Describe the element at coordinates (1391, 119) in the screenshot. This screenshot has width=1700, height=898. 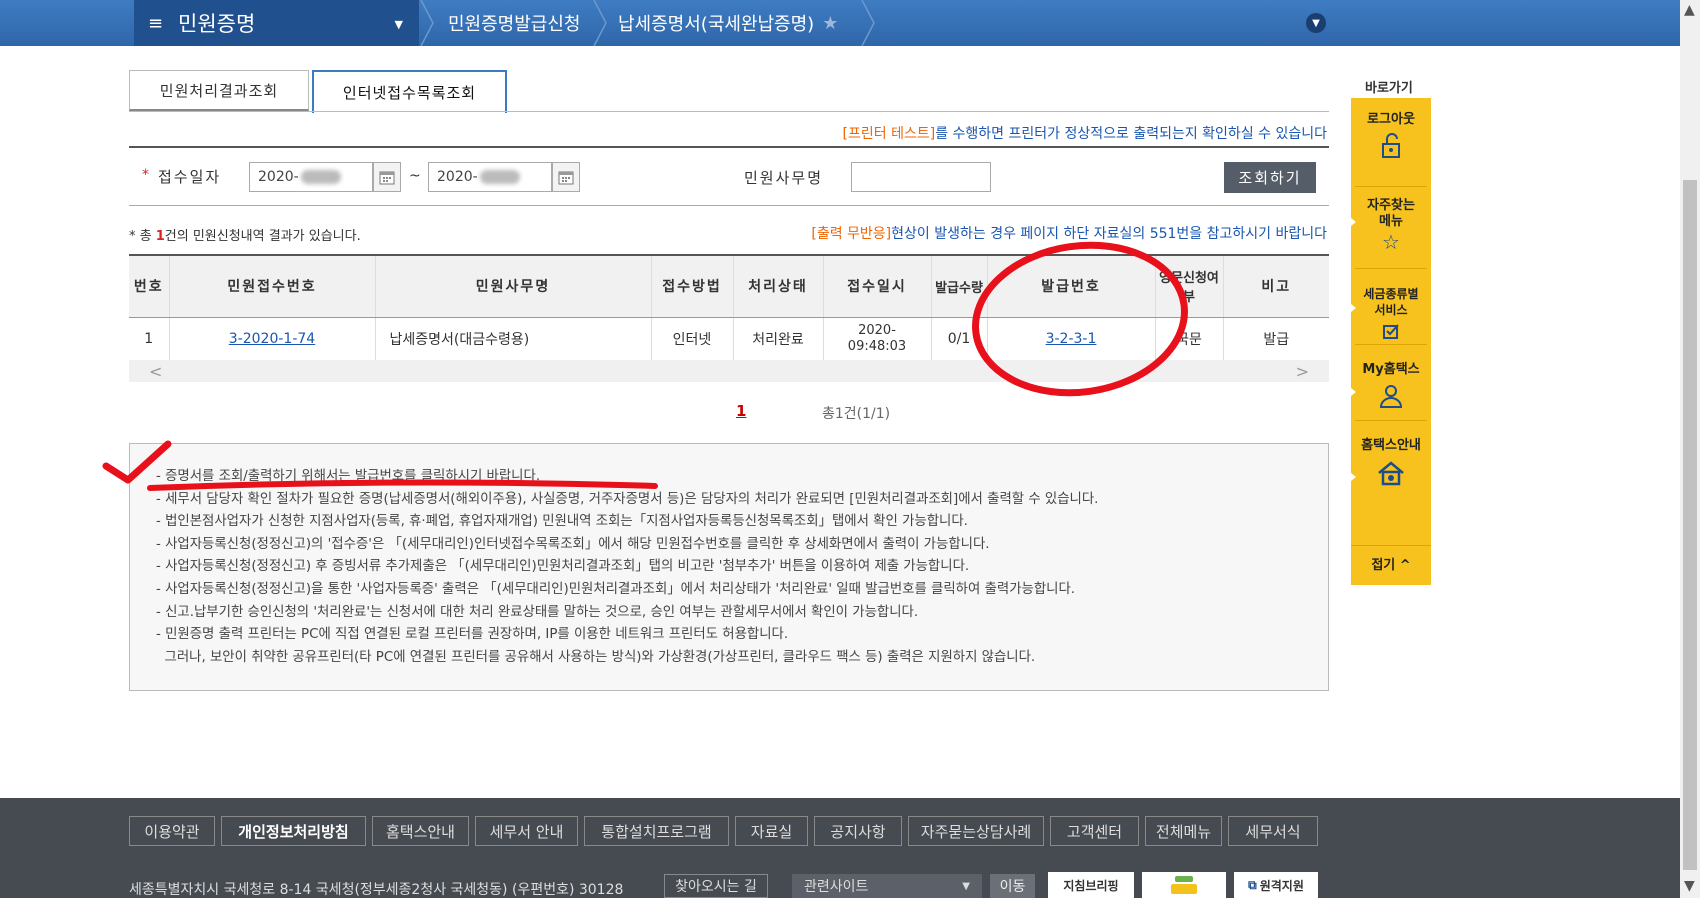
I see `quick-item-label: 로그아웃` at that location.